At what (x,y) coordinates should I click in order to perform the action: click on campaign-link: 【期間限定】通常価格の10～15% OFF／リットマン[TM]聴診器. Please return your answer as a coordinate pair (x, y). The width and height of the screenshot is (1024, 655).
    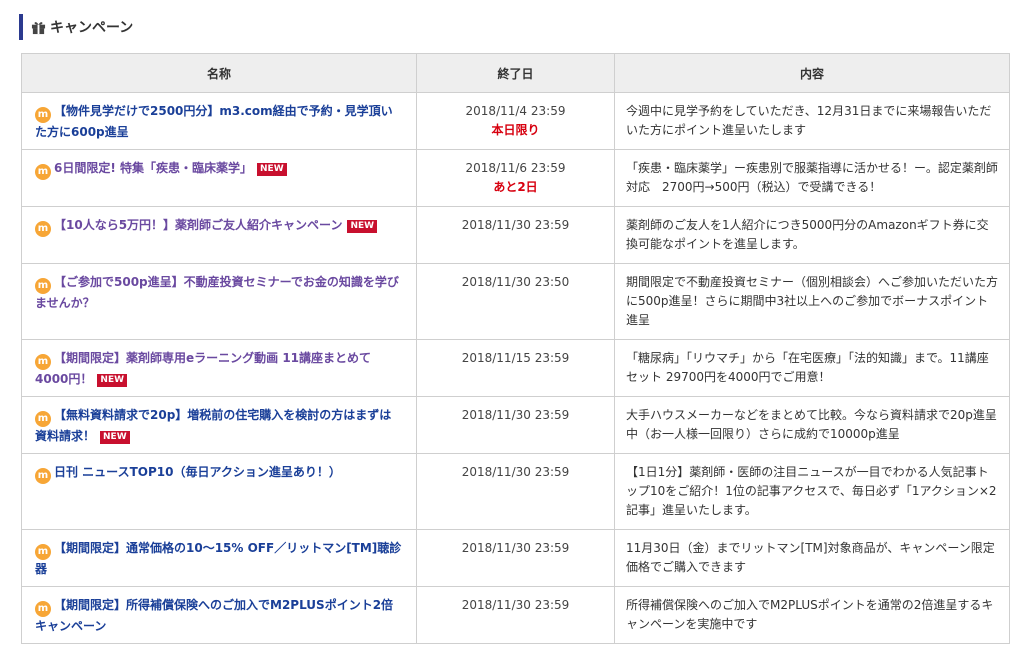
    Looking at the image, I should click on (218, 558).